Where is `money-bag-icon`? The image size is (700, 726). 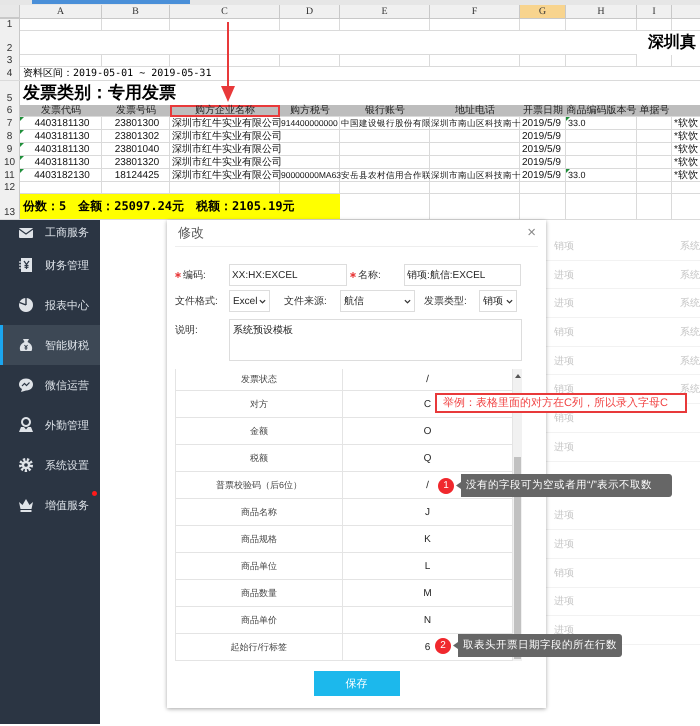 money-bag-icon is located at coordinates (26, 345).